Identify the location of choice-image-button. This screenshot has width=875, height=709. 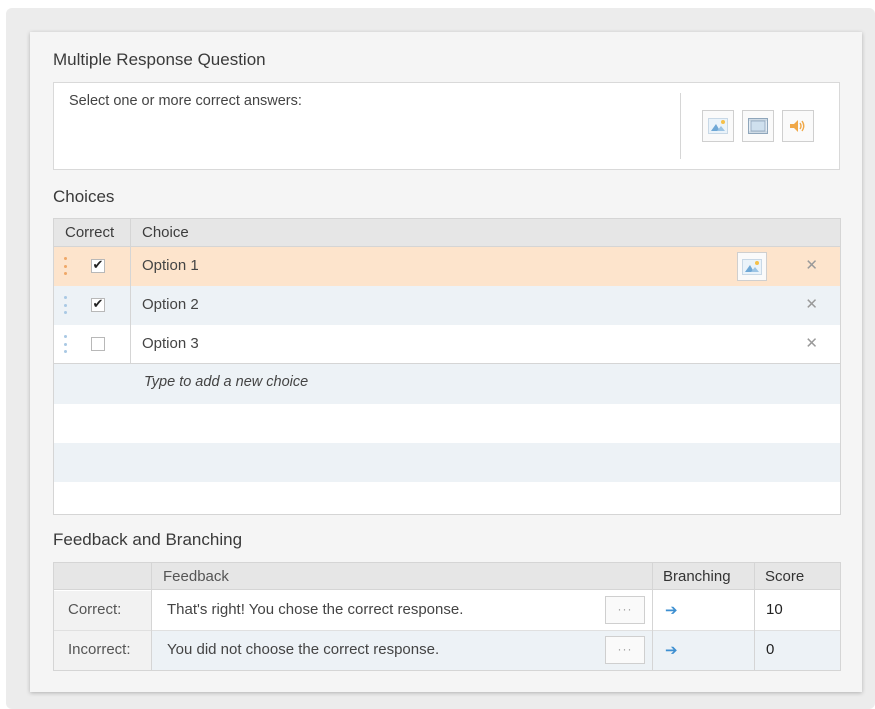
(752, 266).